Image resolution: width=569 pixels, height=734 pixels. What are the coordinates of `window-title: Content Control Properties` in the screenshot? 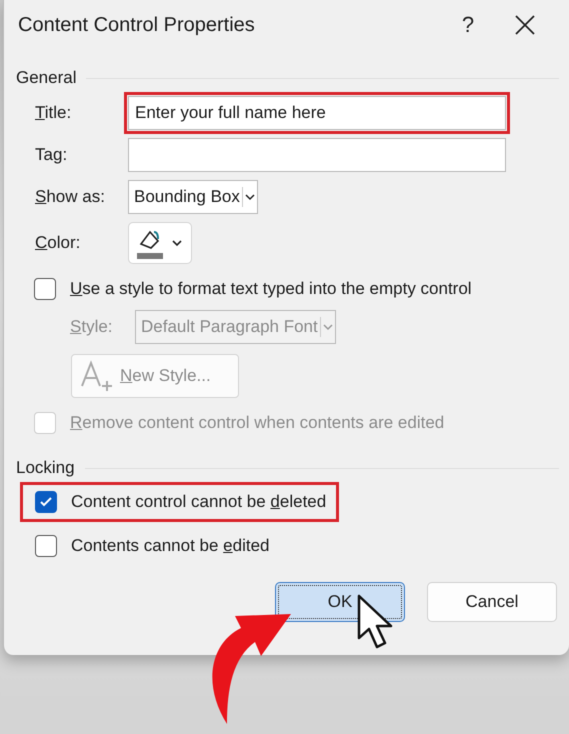 It's located at (137, 25).